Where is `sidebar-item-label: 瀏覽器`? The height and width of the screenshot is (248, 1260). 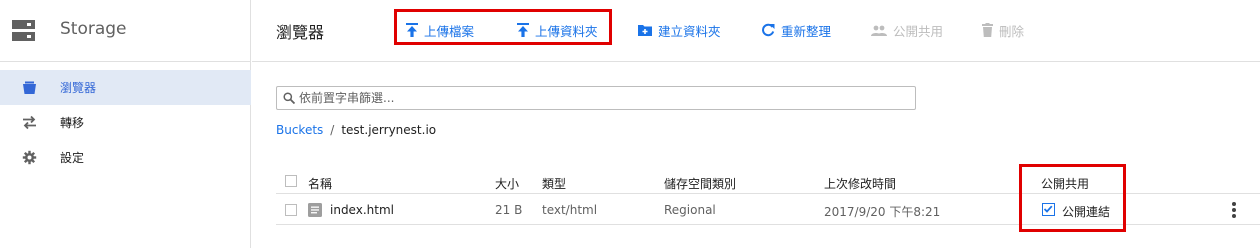 sidebar-item-label: 瀏覽器 is located at coordinates (78, 88).